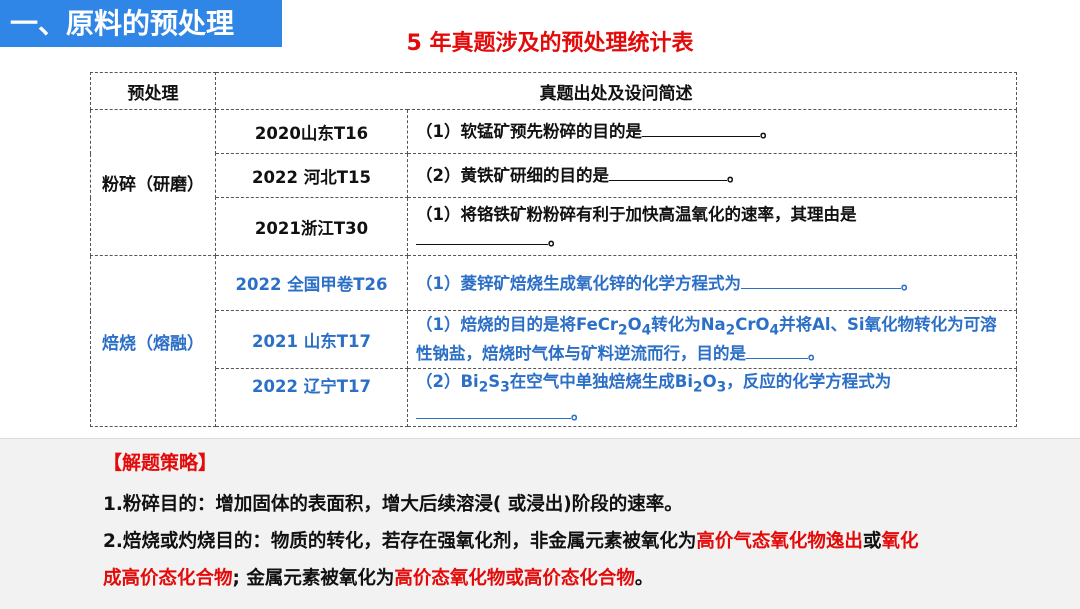 The width and height of the screenshot is (1080, 609). What do you see at coordinates (311, 283) in the screenshot?
I see `source-cell: 2022 全国甲卷T26` at bounding box center [311, 283].